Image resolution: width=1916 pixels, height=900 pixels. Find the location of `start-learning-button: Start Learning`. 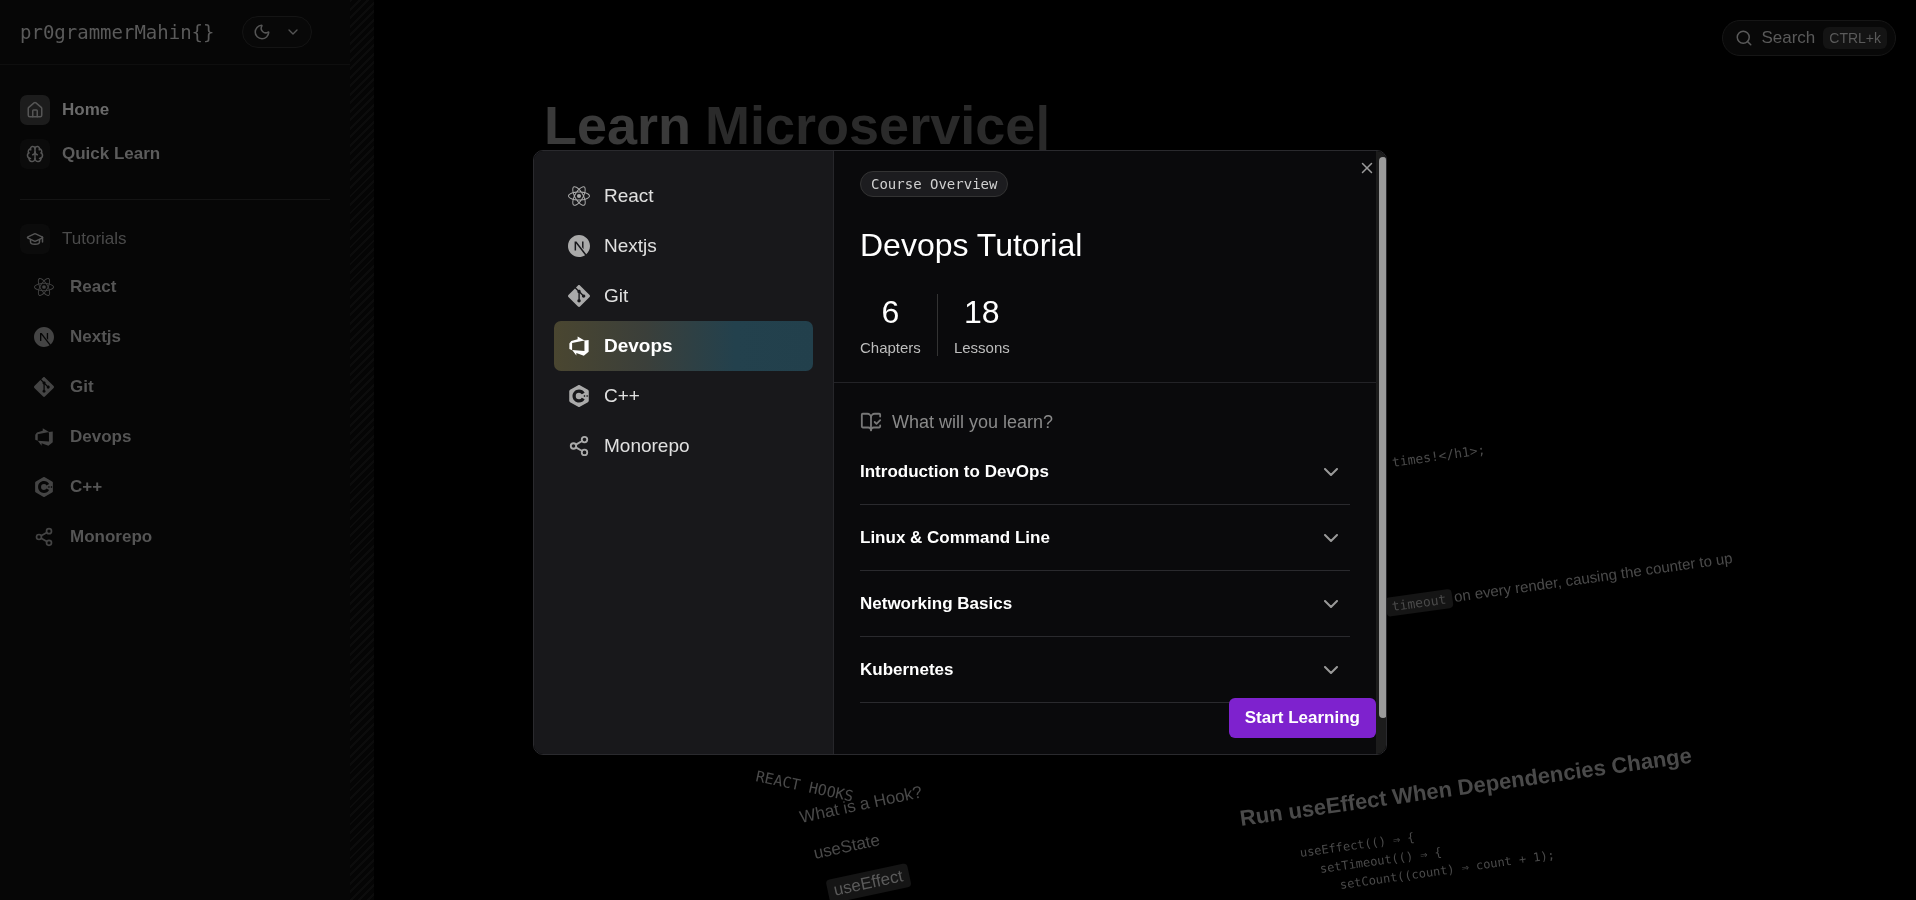

start-learning-button: Start Learning is located at coordinates (1302, 718).